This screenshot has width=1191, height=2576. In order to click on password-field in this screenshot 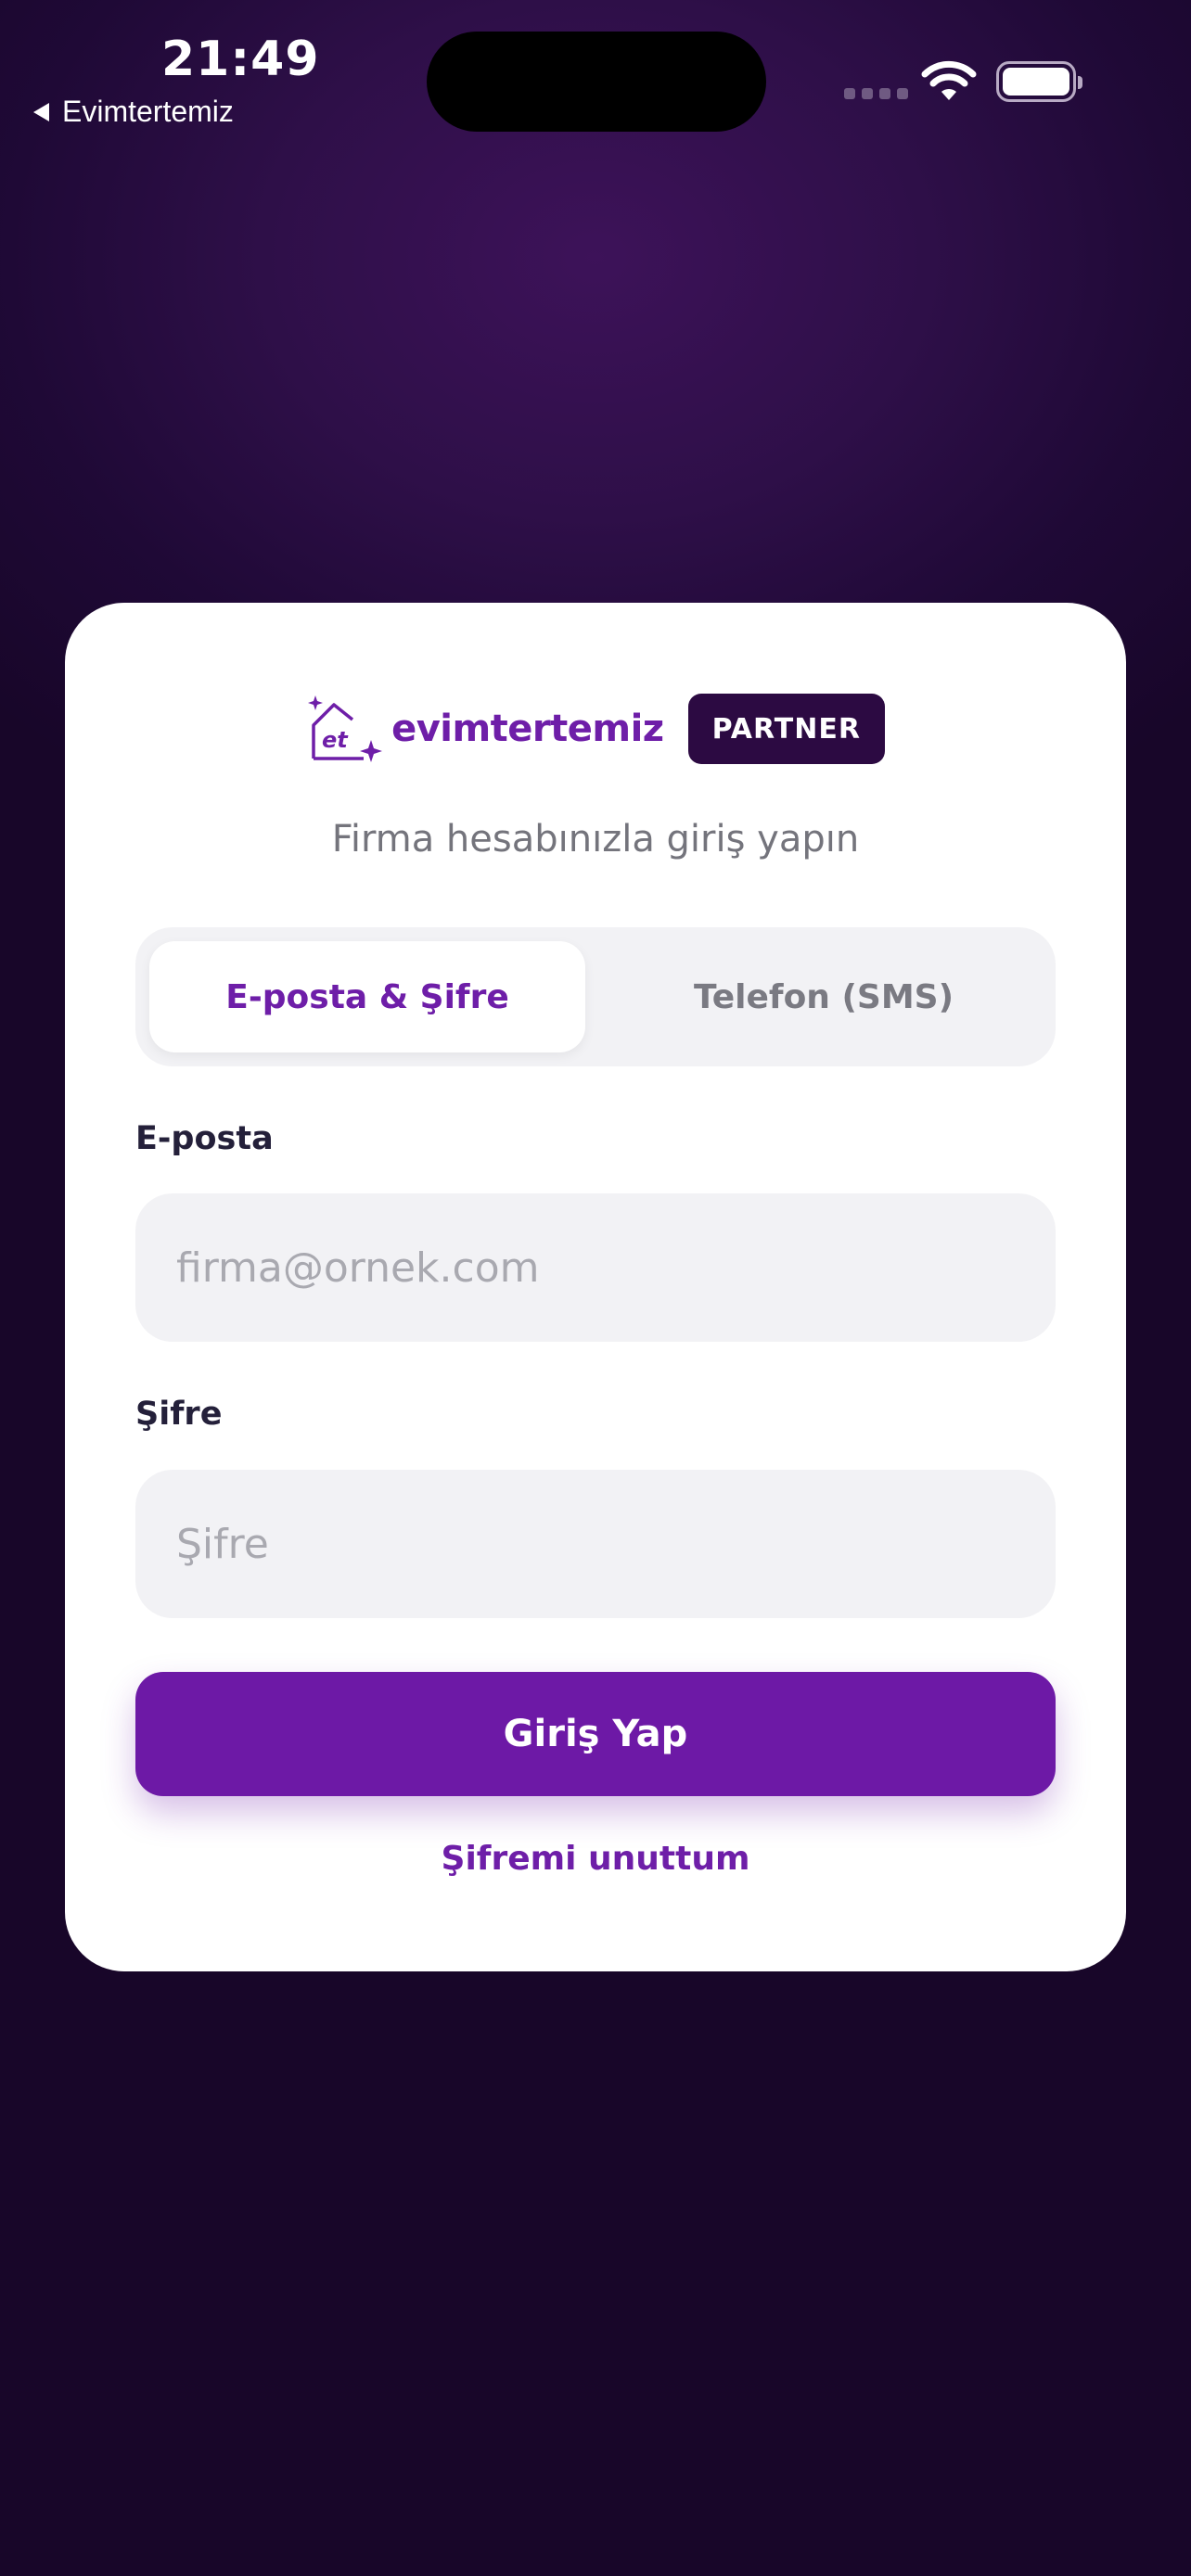, I will do `click(595, 1544)`.